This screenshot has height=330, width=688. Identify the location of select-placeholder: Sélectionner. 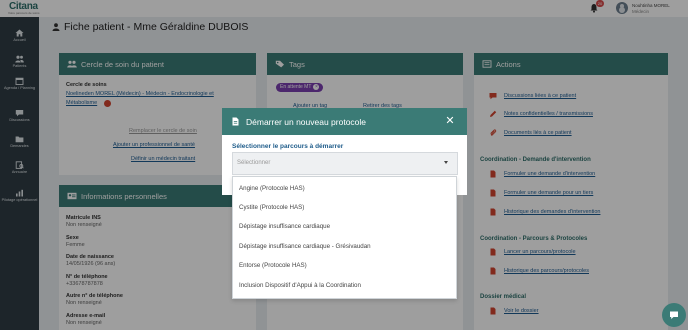
(254, 163).